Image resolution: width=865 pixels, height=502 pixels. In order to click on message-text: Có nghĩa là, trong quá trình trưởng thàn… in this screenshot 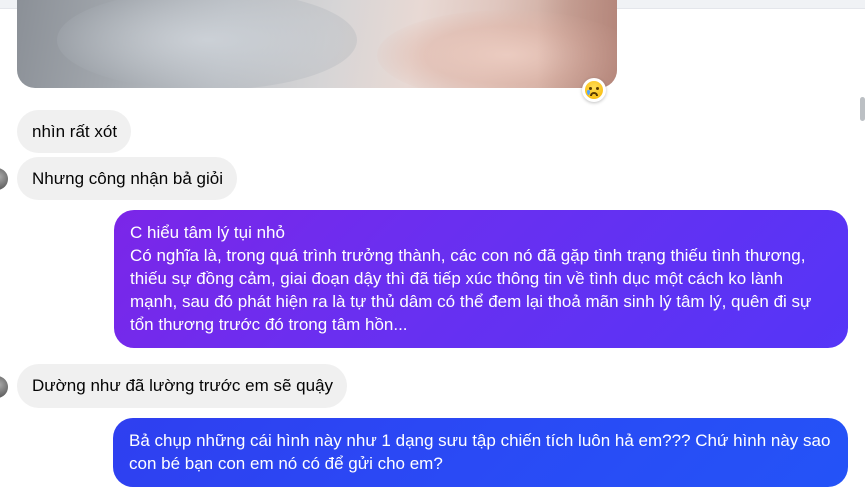, I will do `click(471, 290)`.